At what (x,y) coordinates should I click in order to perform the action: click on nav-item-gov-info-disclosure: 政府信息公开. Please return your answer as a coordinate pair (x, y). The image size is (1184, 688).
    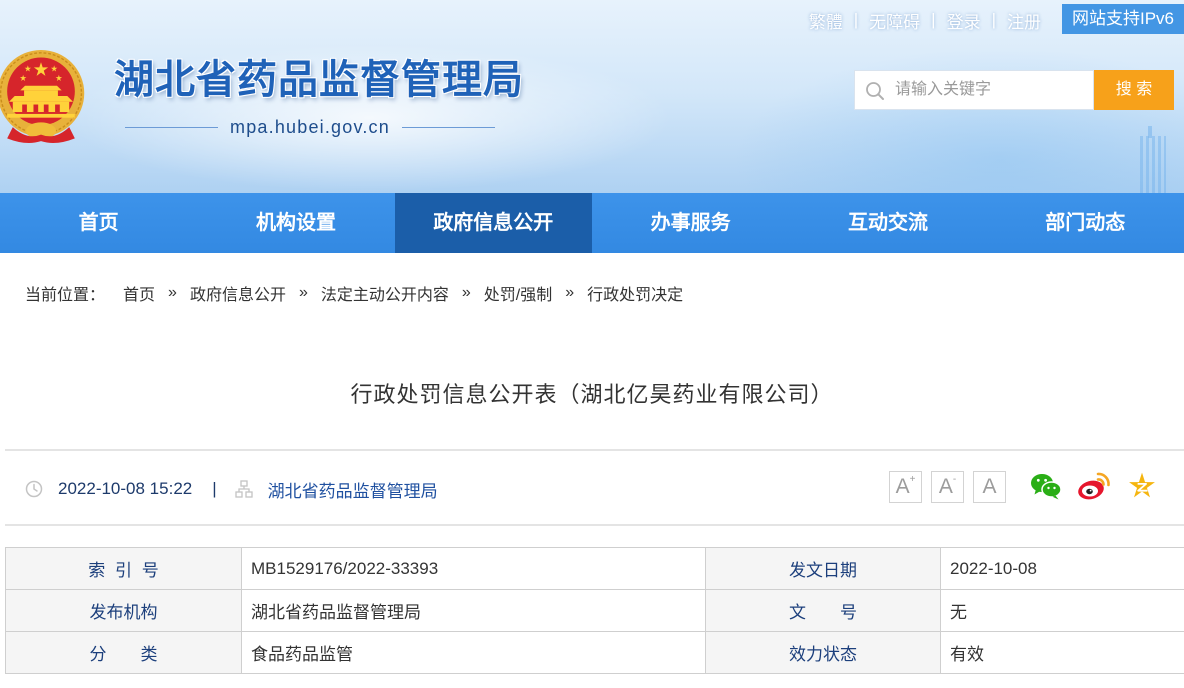
    Looking at the image, I should click on (493, 223).